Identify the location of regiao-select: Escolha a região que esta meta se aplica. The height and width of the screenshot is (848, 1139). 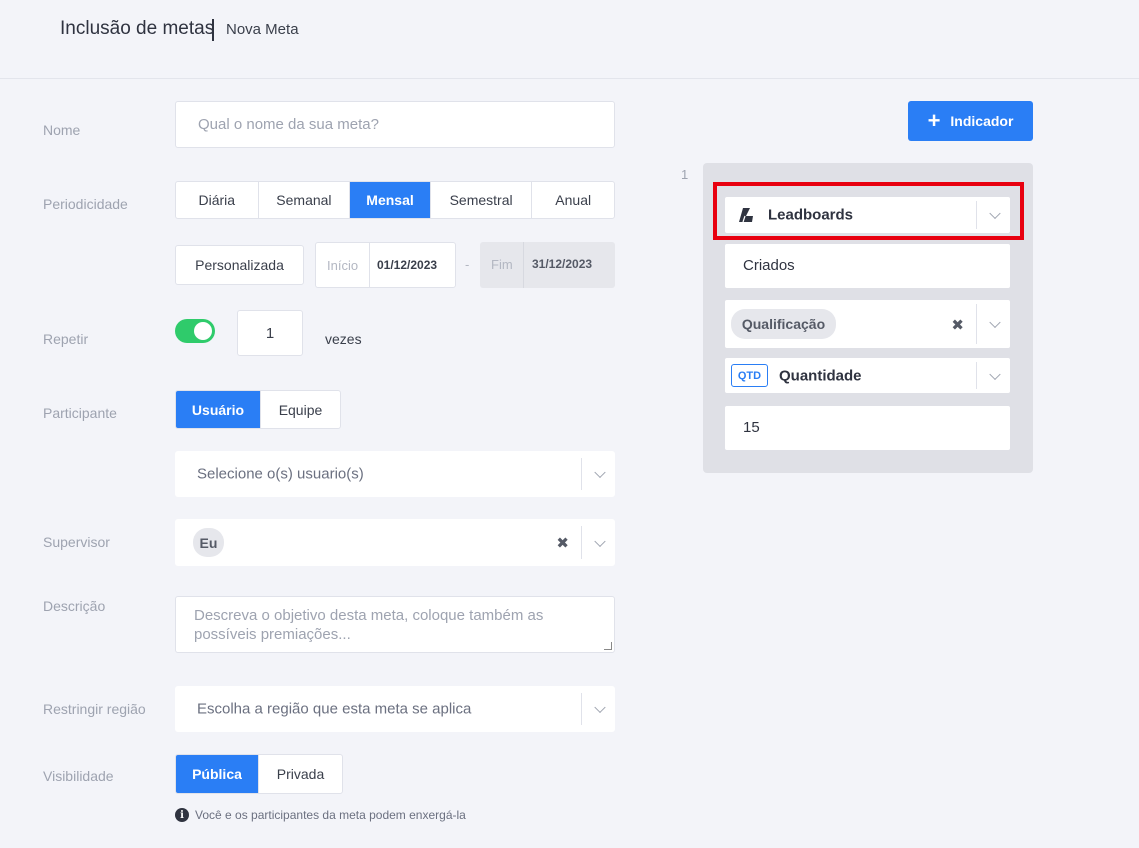
(395, 709).